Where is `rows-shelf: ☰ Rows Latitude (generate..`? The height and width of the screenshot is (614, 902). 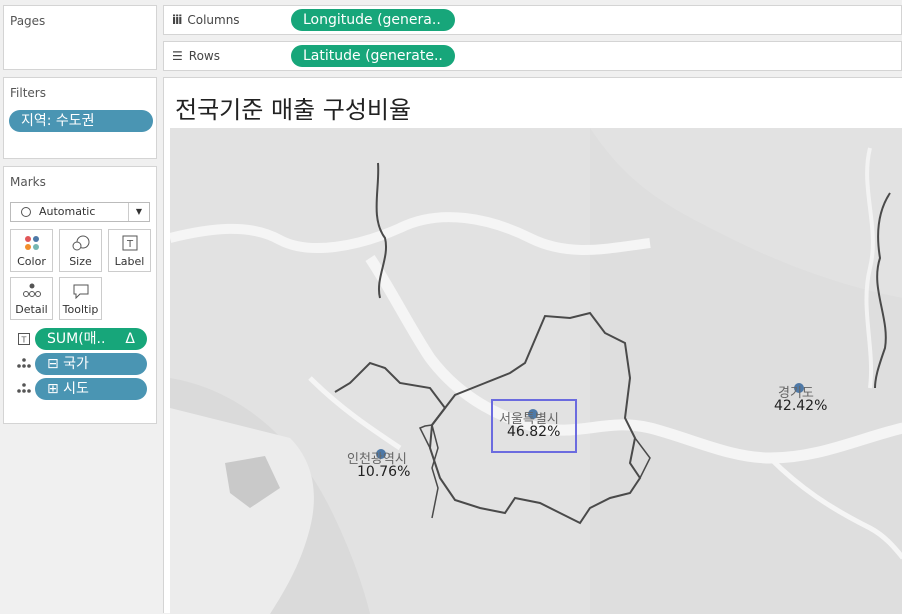
rows-shelf: ☰ Rows Latitude (generate.. is located at coordinates (532, 56).